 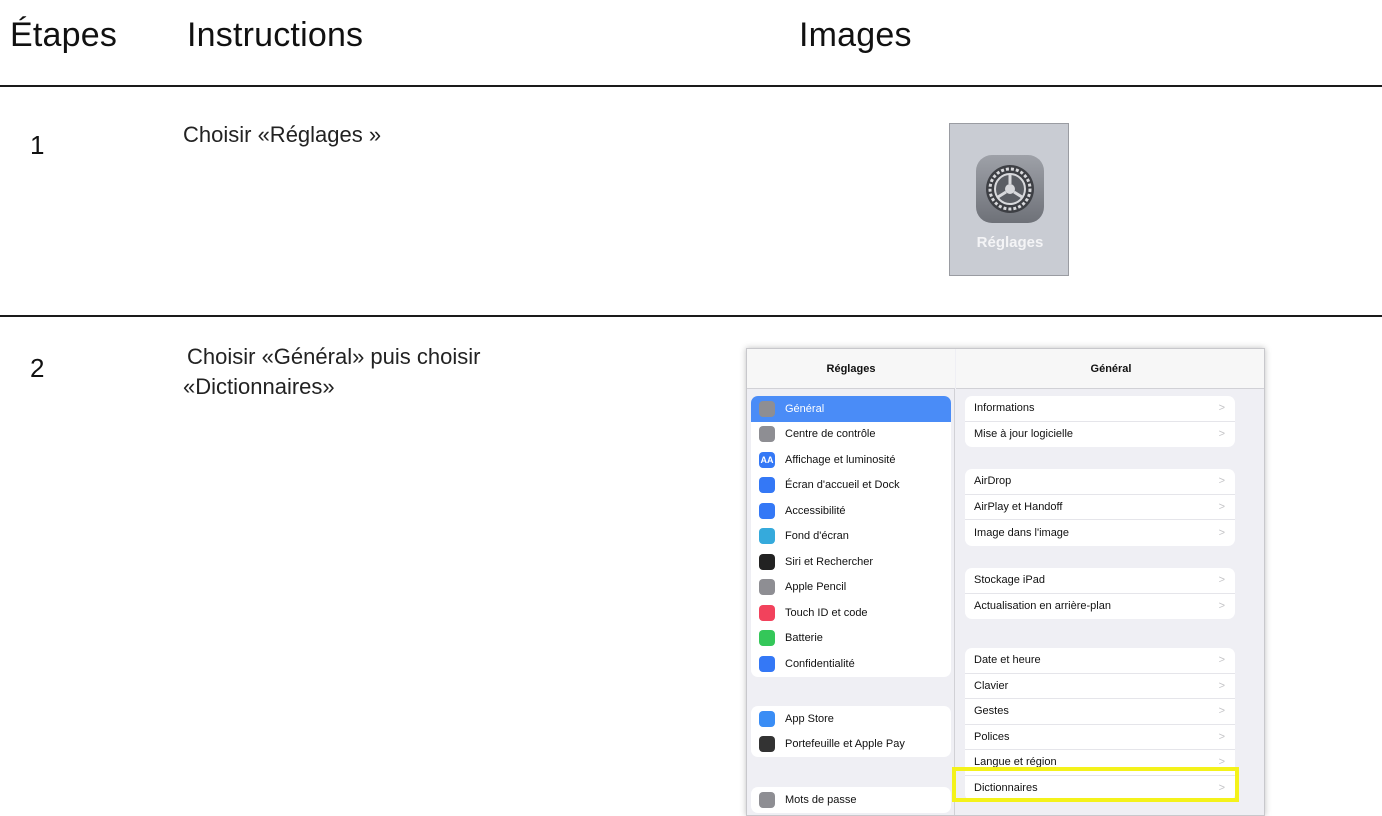 I want to click on general-item-informations: Informations >, so click(x=1100, y=409).